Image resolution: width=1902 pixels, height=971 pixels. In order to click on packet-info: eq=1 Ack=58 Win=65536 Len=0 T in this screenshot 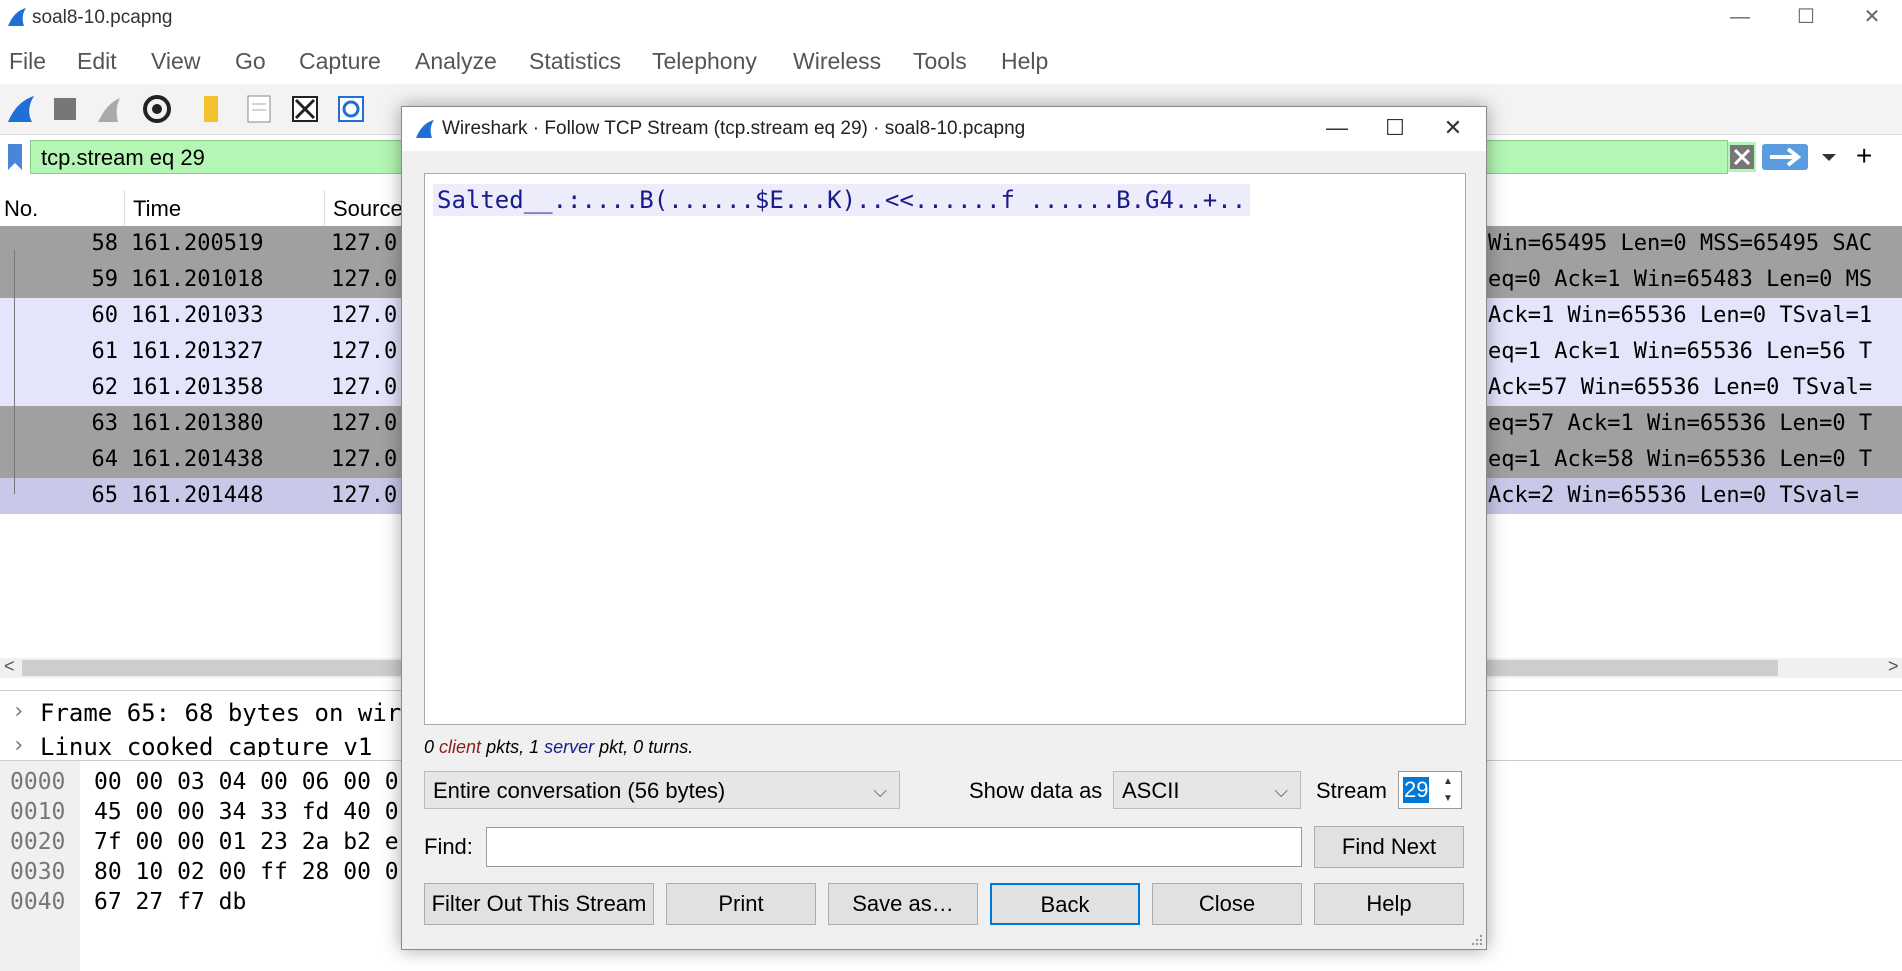, I will do `click(1680, 459)`.